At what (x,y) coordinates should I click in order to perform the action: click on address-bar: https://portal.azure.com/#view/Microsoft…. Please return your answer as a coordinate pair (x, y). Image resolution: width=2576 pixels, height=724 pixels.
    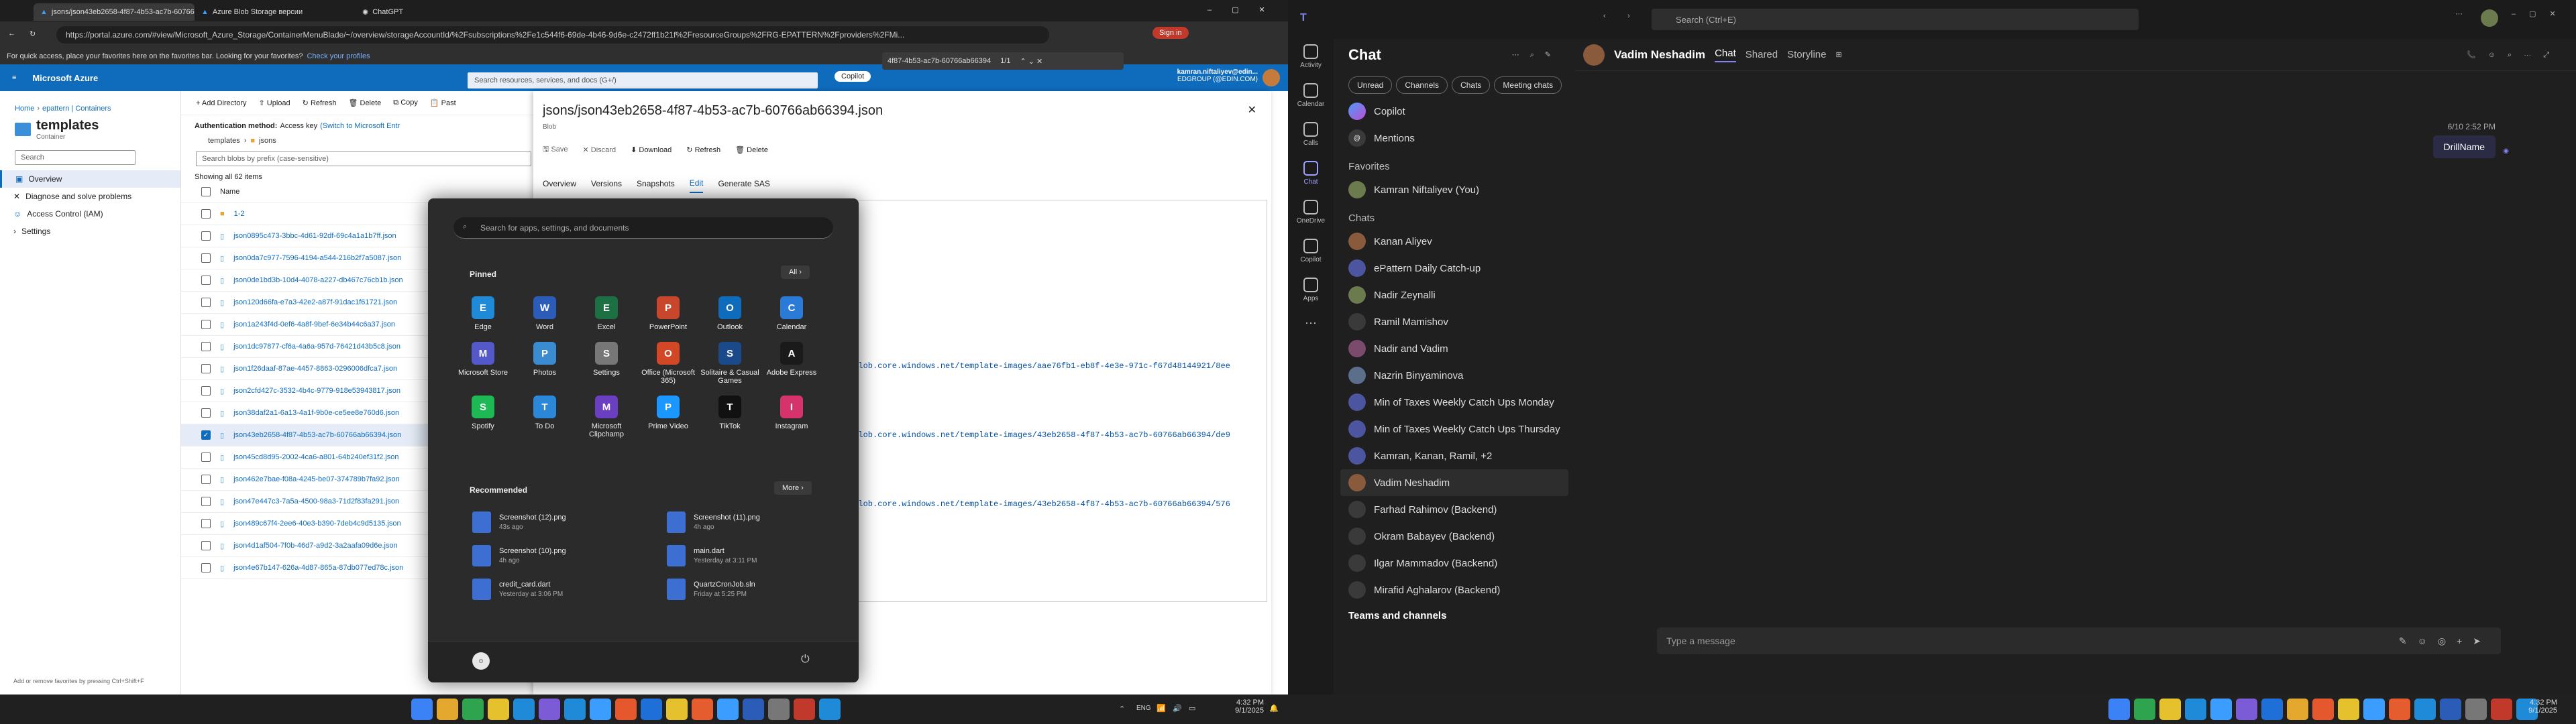
    Looking at the image, I should click on (552, 35).